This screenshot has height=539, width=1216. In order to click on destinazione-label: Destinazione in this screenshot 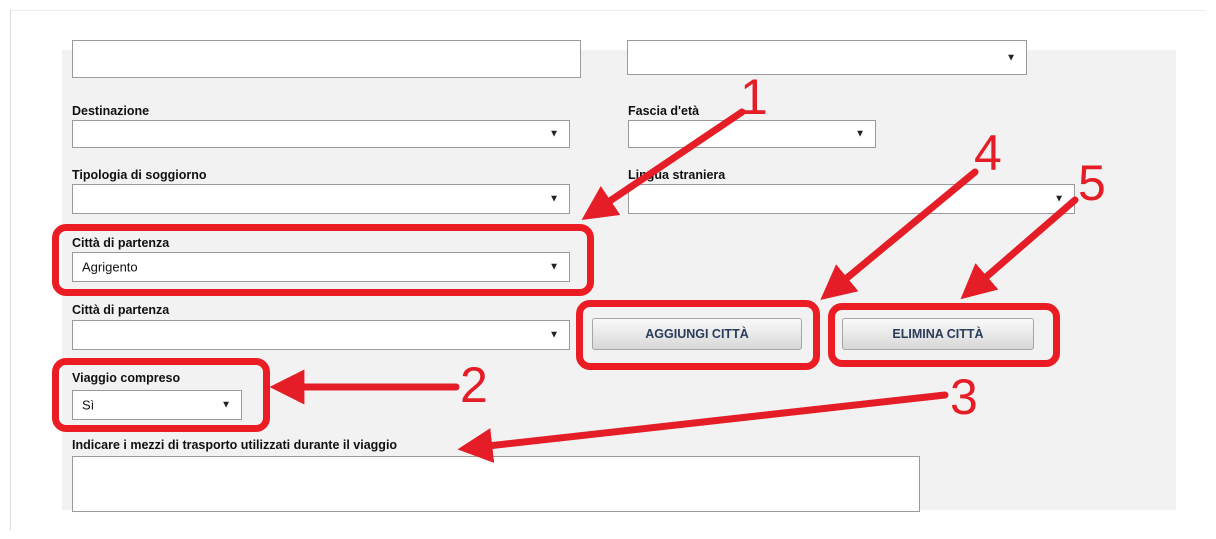, I will do `click(111, 111)`.